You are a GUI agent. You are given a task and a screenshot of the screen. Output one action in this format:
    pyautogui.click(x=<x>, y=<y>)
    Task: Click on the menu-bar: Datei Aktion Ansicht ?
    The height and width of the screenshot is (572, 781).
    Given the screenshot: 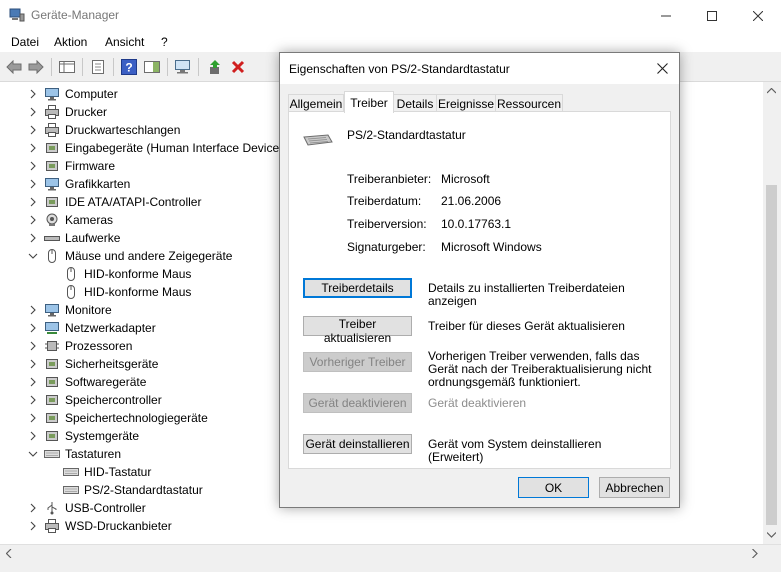 What is the action you would take?
    pyautogui.click(x=390, y=41)
    